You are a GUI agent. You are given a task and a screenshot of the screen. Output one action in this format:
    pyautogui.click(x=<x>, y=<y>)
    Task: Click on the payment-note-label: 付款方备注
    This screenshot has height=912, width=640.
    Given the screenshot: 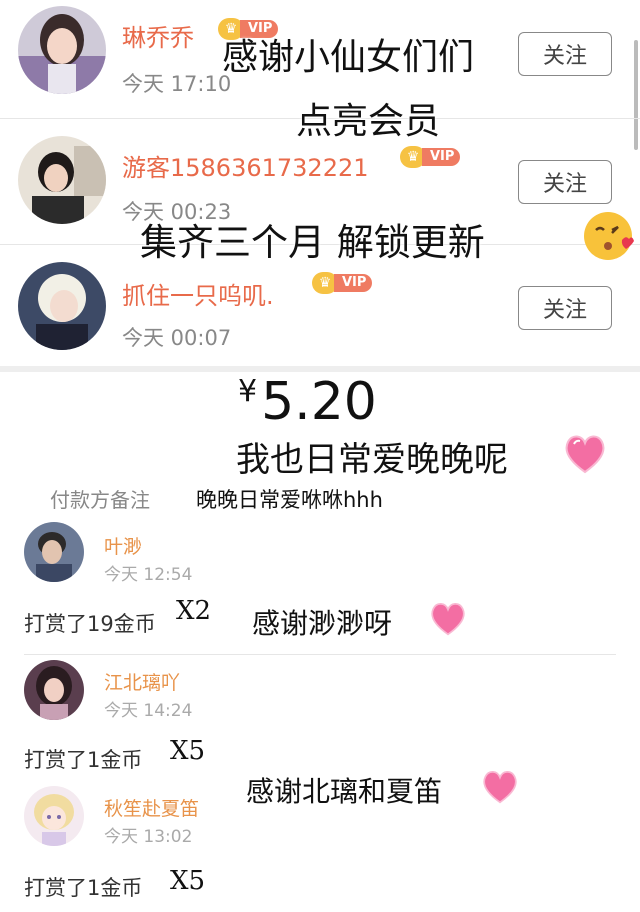 What is the action you would take?
    pyautogui.click(x=100, y=500)
    